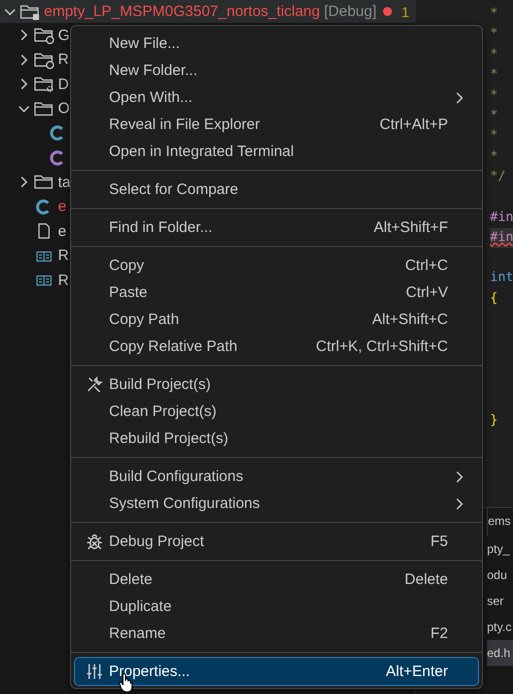  What do you see at coordinates (276, 265) in the screenshot?
I see `menu-item: Copy Ctrl+C` at bounding box center [276, 265].